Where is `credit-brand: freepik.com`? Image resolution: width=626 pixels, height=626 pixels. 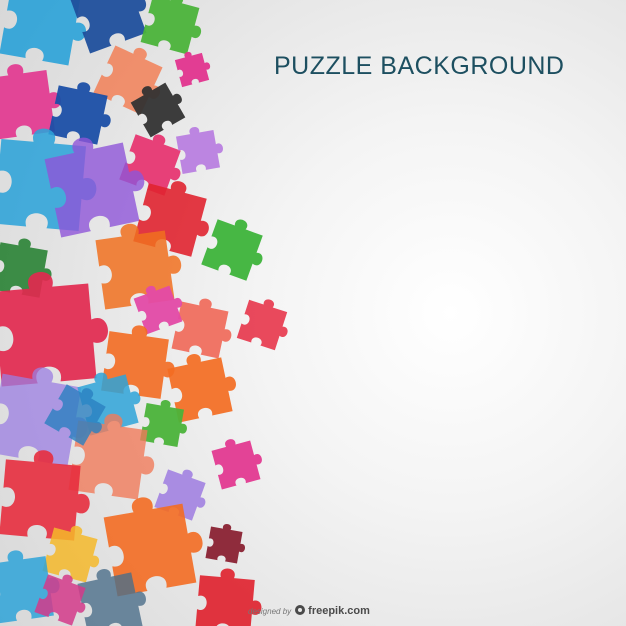
credit-brand: freepik.com is located at coordinates (339, 611).